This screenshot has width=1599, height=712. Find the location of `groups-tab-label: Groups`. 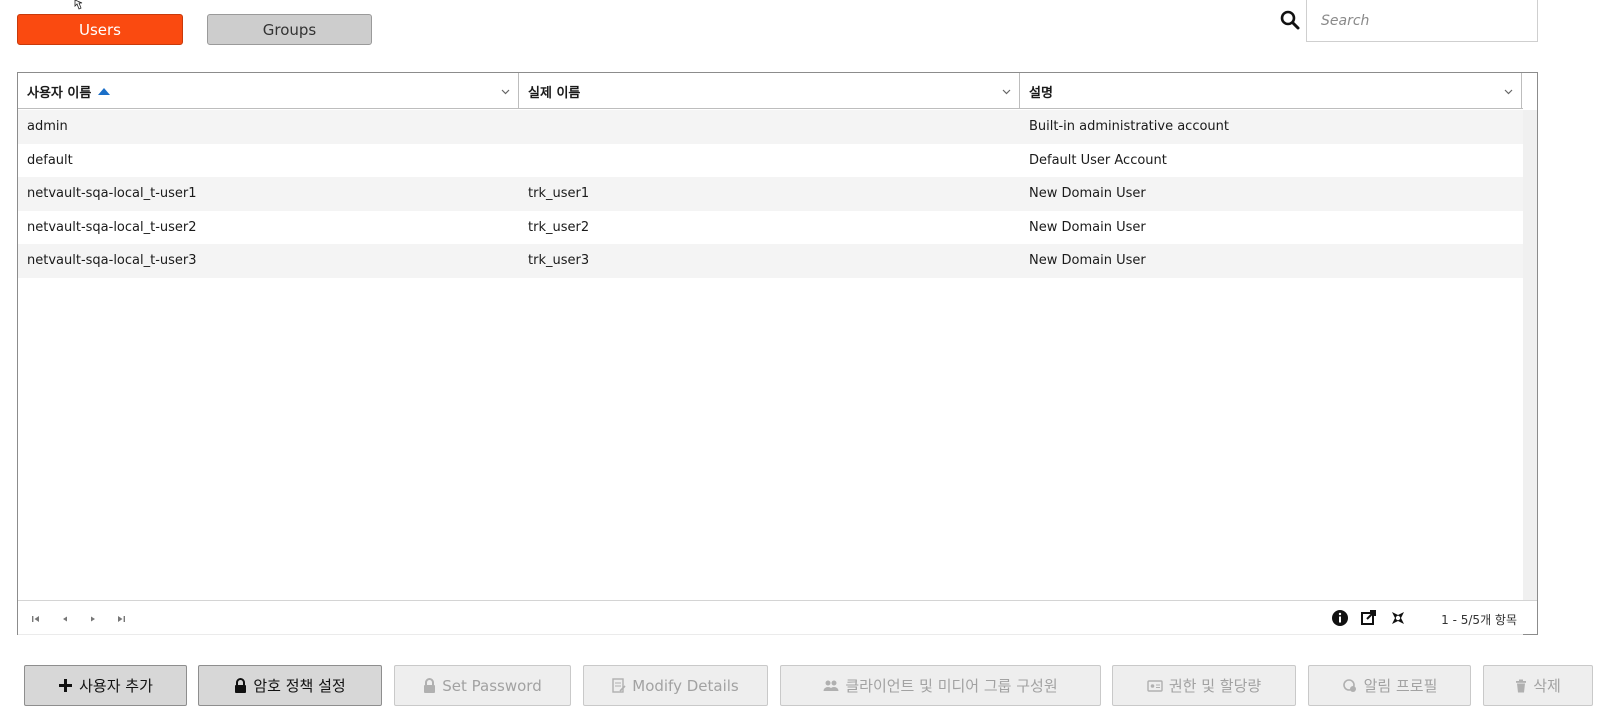

groups-tab-label: Groups is located at coordinates (289, 29).